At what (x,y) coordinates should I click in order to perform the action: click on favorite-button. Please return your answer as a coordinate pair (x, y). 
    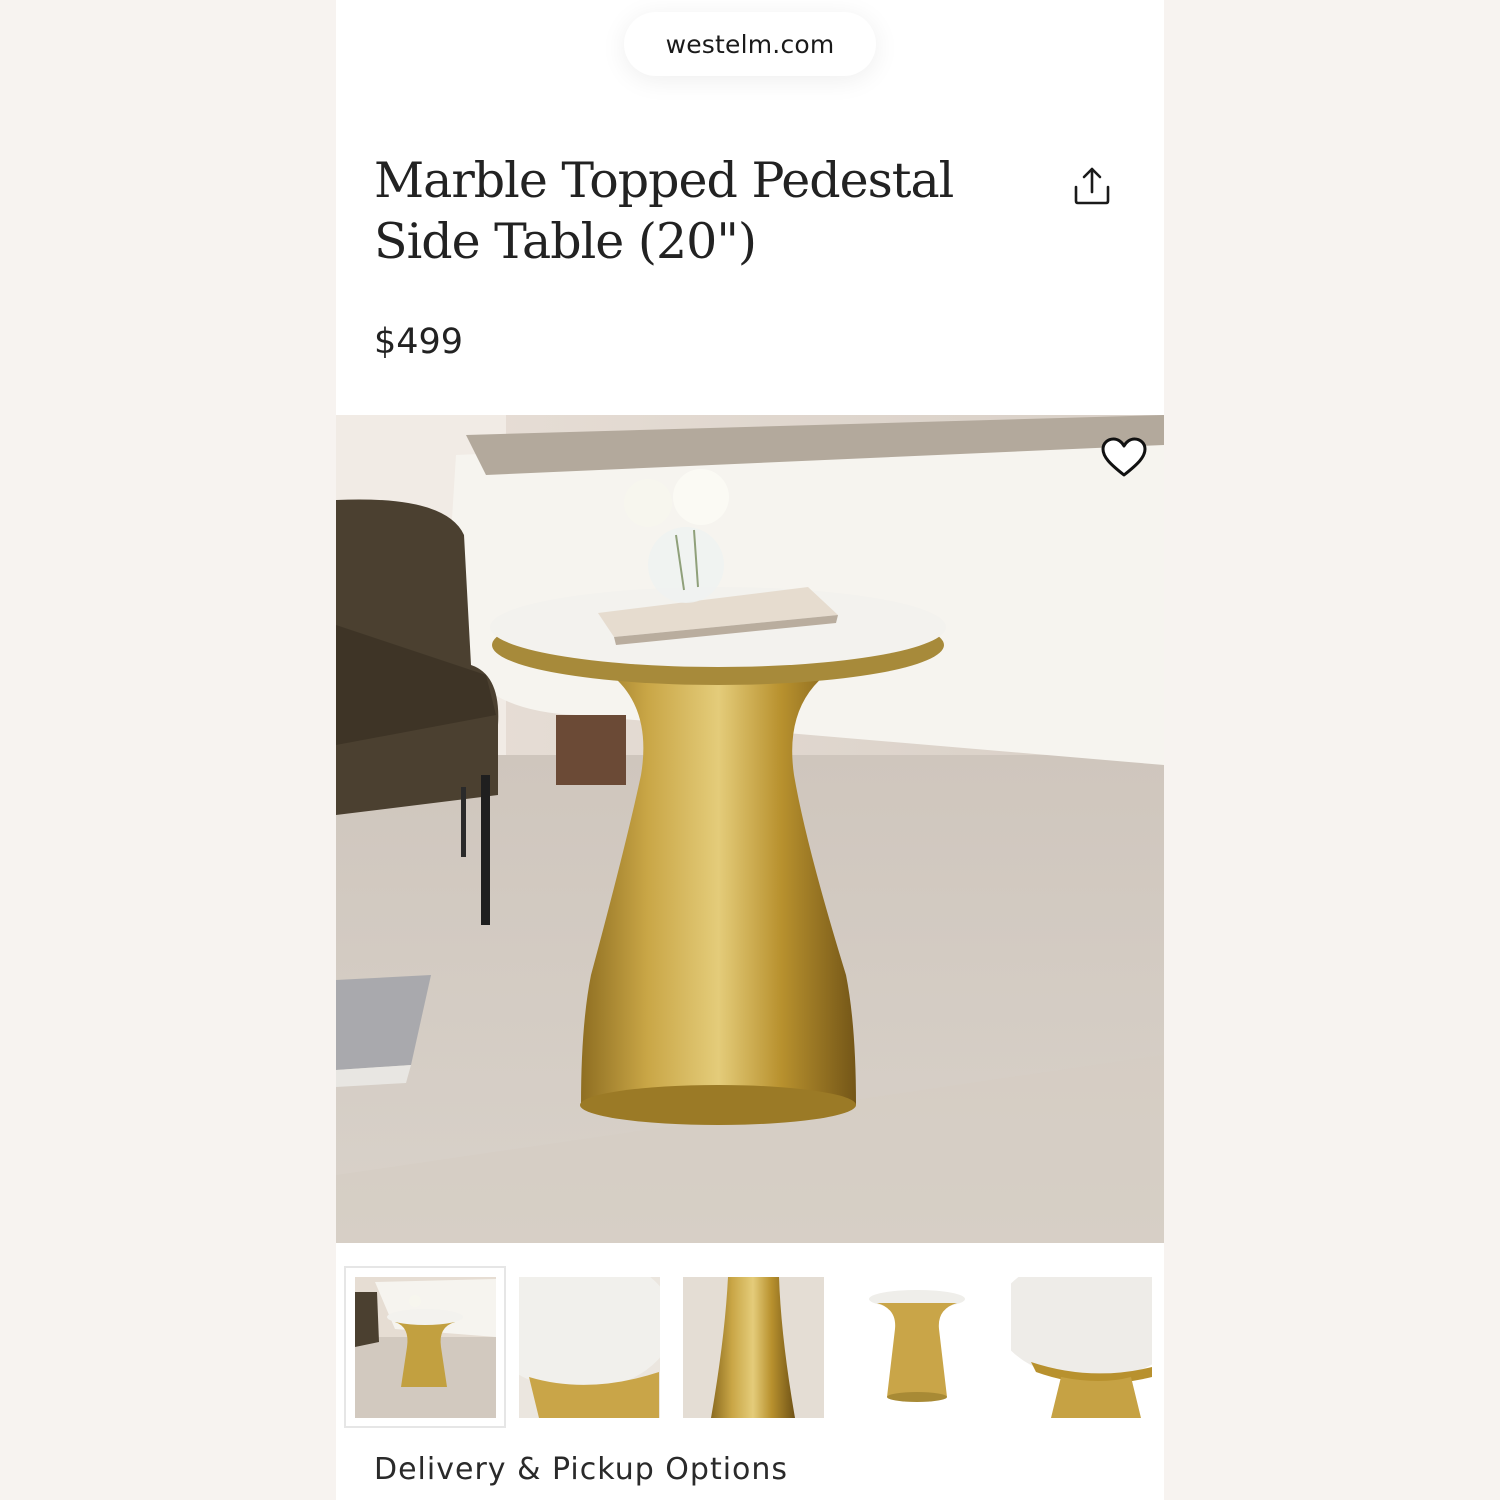
    Looking at the image, I should click on (1124, 457).